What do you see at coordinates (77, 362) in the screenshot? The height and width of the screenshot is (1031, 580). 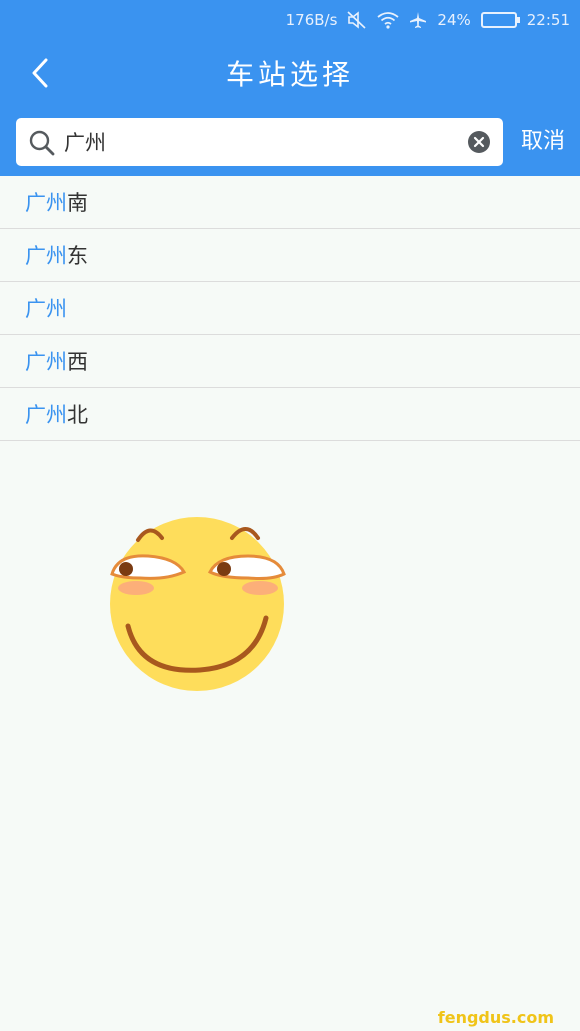 I see `station-rest-text: 西` at bounding box center [77, 362].